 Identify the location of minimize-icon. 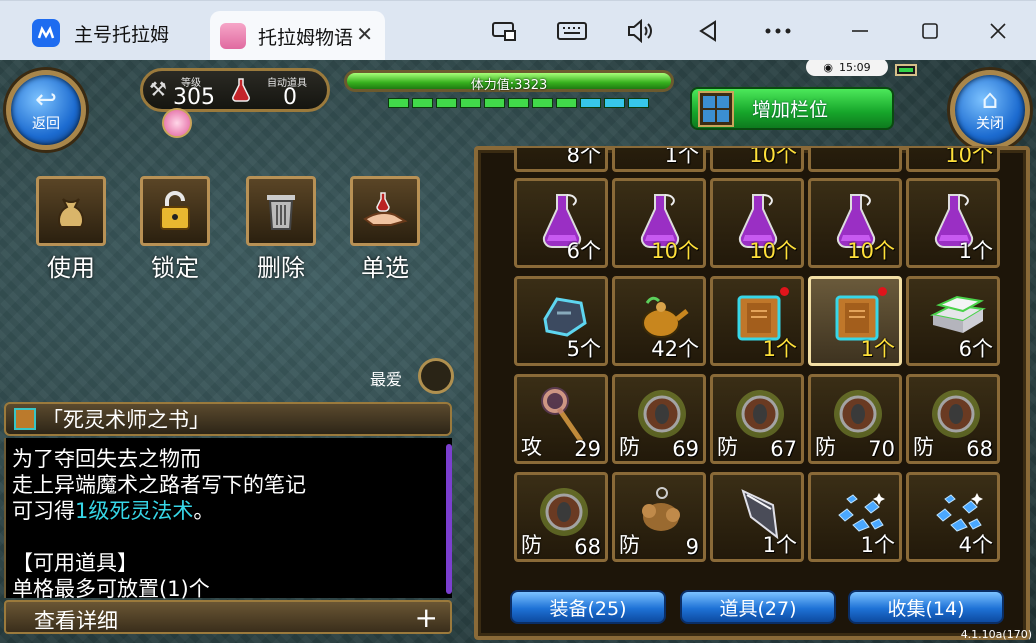
(860, 31).